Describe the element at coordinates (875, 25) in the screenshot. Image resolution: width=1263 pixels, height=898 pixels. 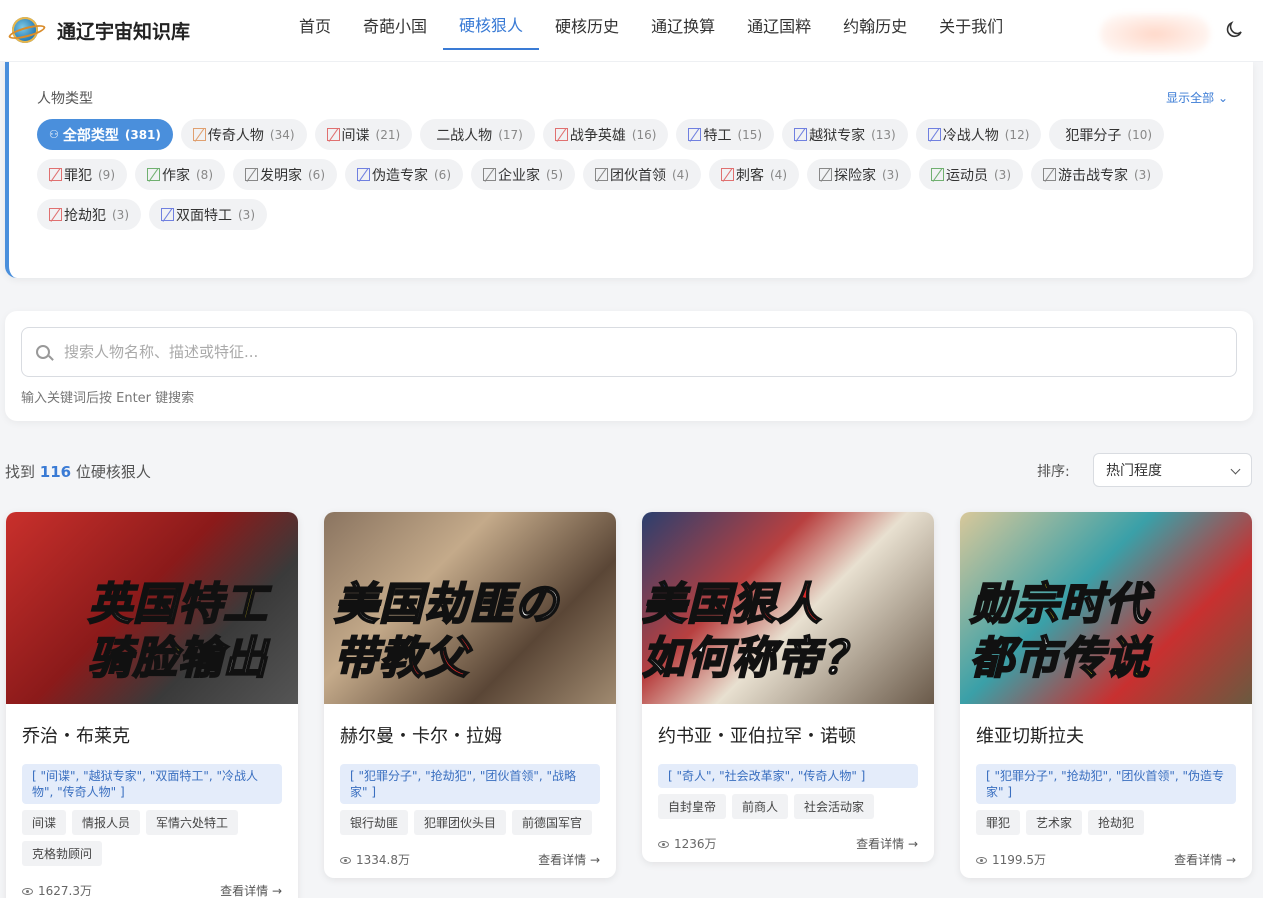
I see `nav-john-history: 约翰历史` at that location.